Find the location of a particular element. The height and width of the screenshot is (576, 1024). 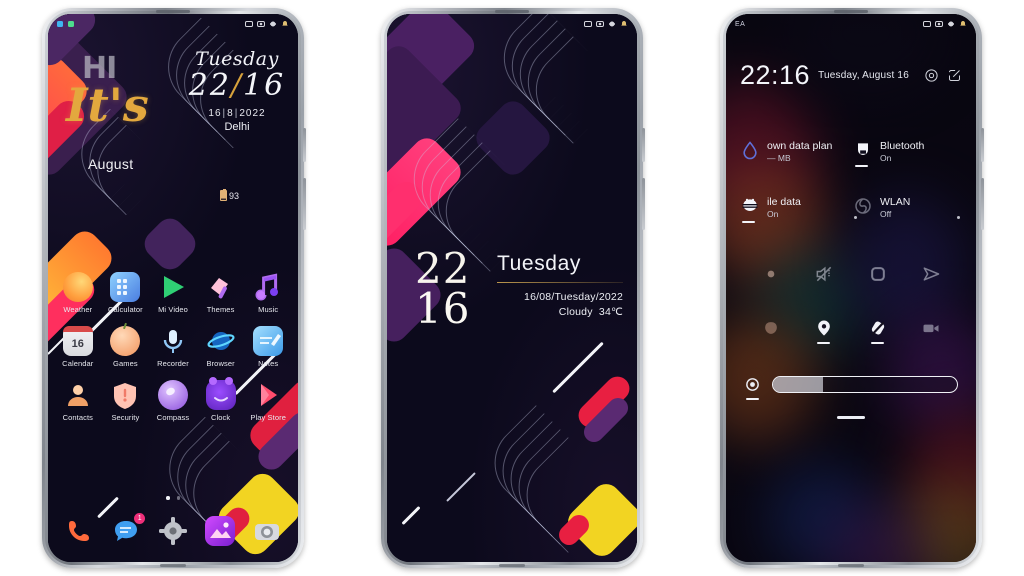

app-security: Security is located at coordinates (126, 401).